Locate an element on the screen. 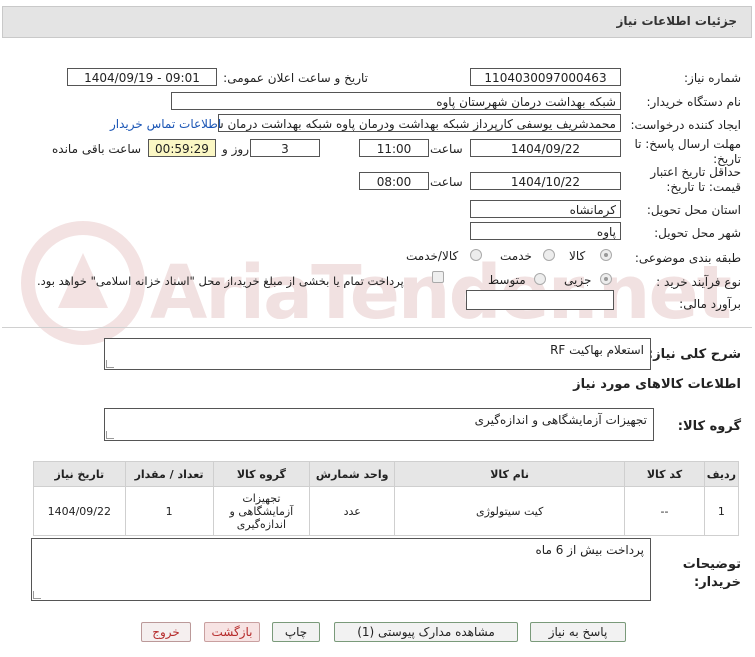 This screenshot has width=755, height=657. cell-unit: عدد is located at coordinates (352, 511).